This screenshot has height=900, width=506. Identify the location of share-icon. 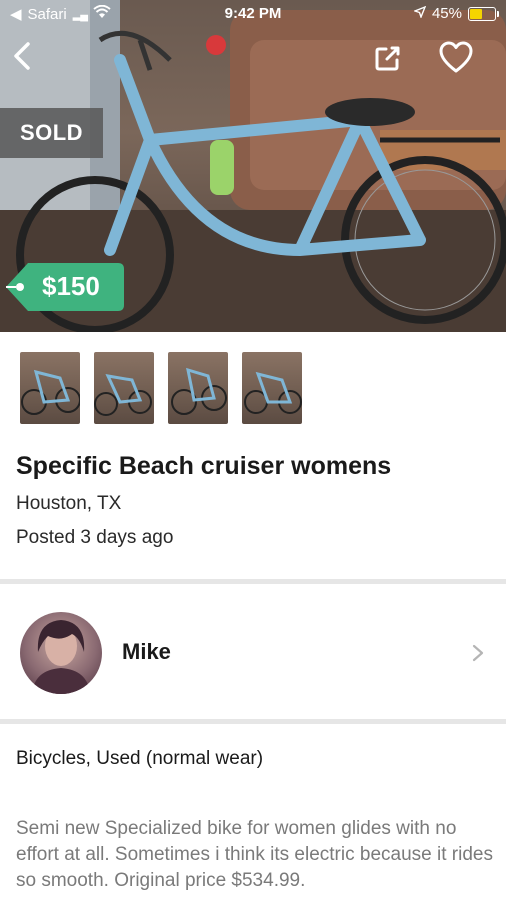
(387, 58).